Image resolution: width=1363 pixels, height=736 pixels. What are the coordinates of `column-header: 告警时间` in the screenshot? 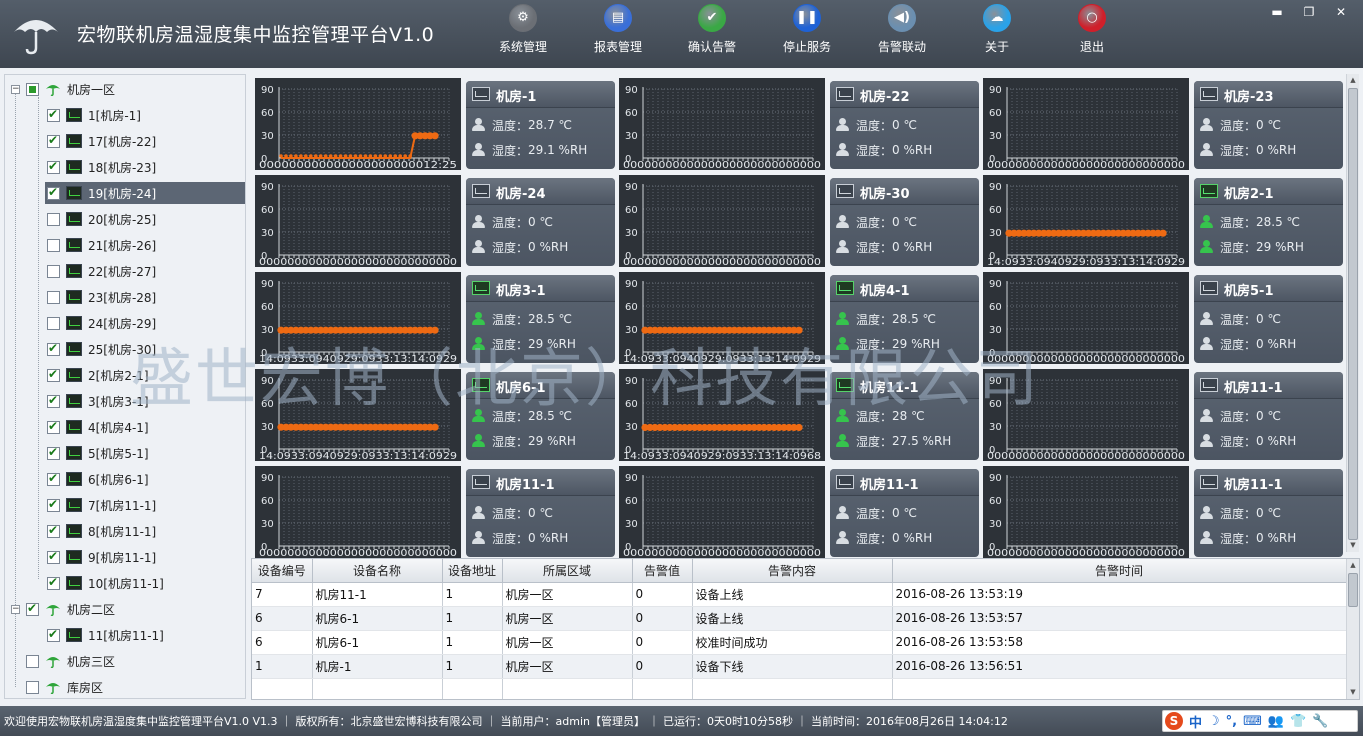 It's located at (1119, 571).